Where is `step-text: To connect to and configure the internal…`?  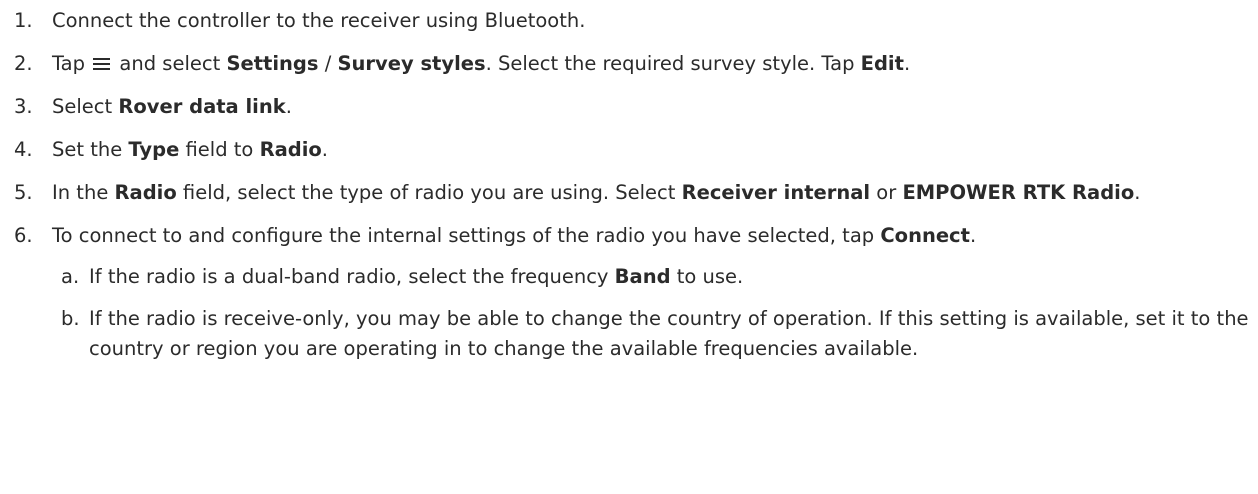 step-text: To connect to and configure the internal… is located at coordinates (466, 235).